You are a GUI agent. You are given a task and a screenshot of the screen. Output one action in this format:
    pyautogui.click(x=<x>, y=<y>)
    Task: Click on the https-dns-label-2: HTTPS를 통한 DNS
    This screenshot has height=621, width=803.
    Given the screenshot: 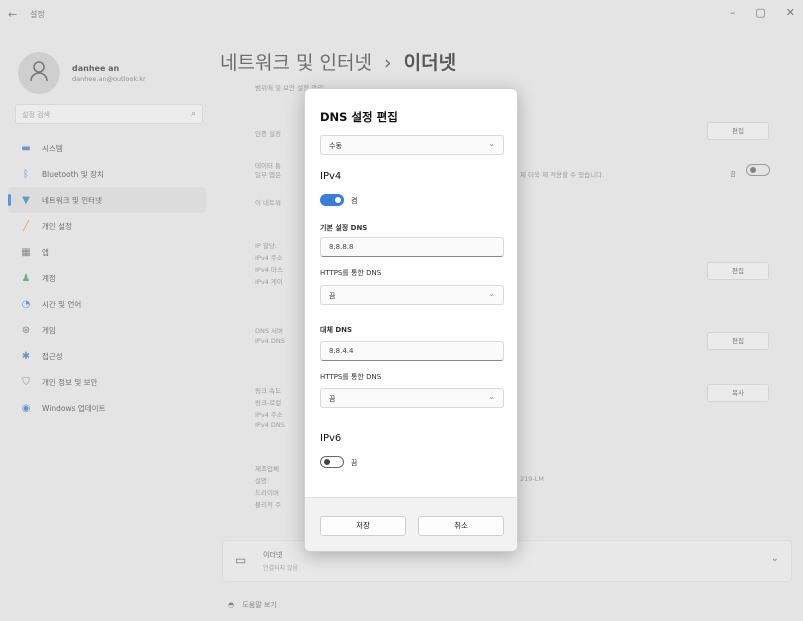 What is the action you would take?
    pyautogui.click(x=351, y=377)
    